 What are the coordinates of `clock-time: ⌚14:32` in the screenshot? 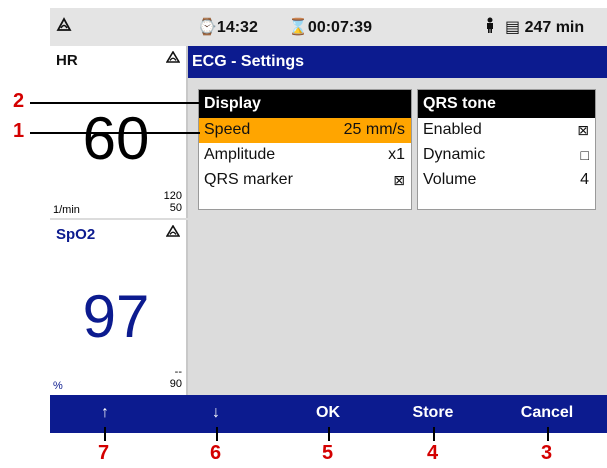 It's located at (227, 27).